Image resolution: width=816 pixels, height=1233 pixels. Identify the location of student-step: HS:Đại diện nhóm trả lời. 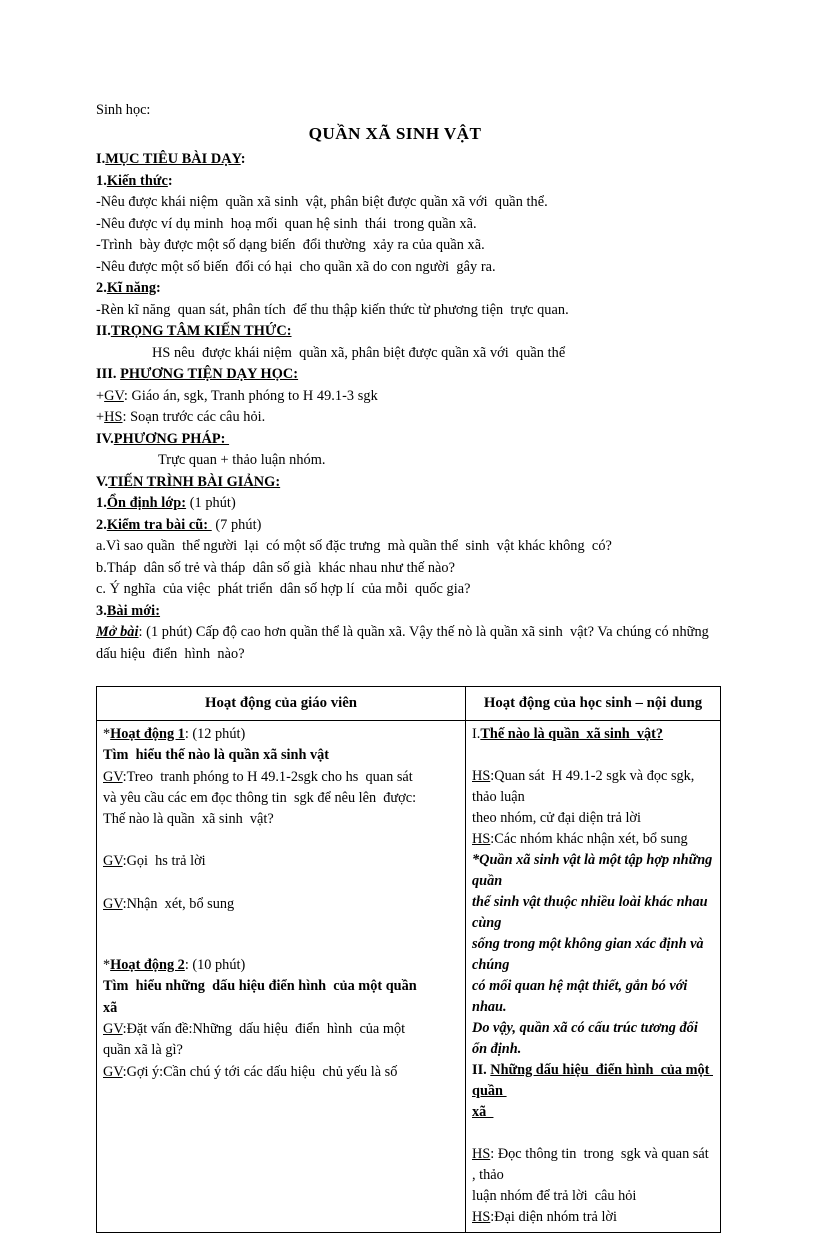
(593, 1217).